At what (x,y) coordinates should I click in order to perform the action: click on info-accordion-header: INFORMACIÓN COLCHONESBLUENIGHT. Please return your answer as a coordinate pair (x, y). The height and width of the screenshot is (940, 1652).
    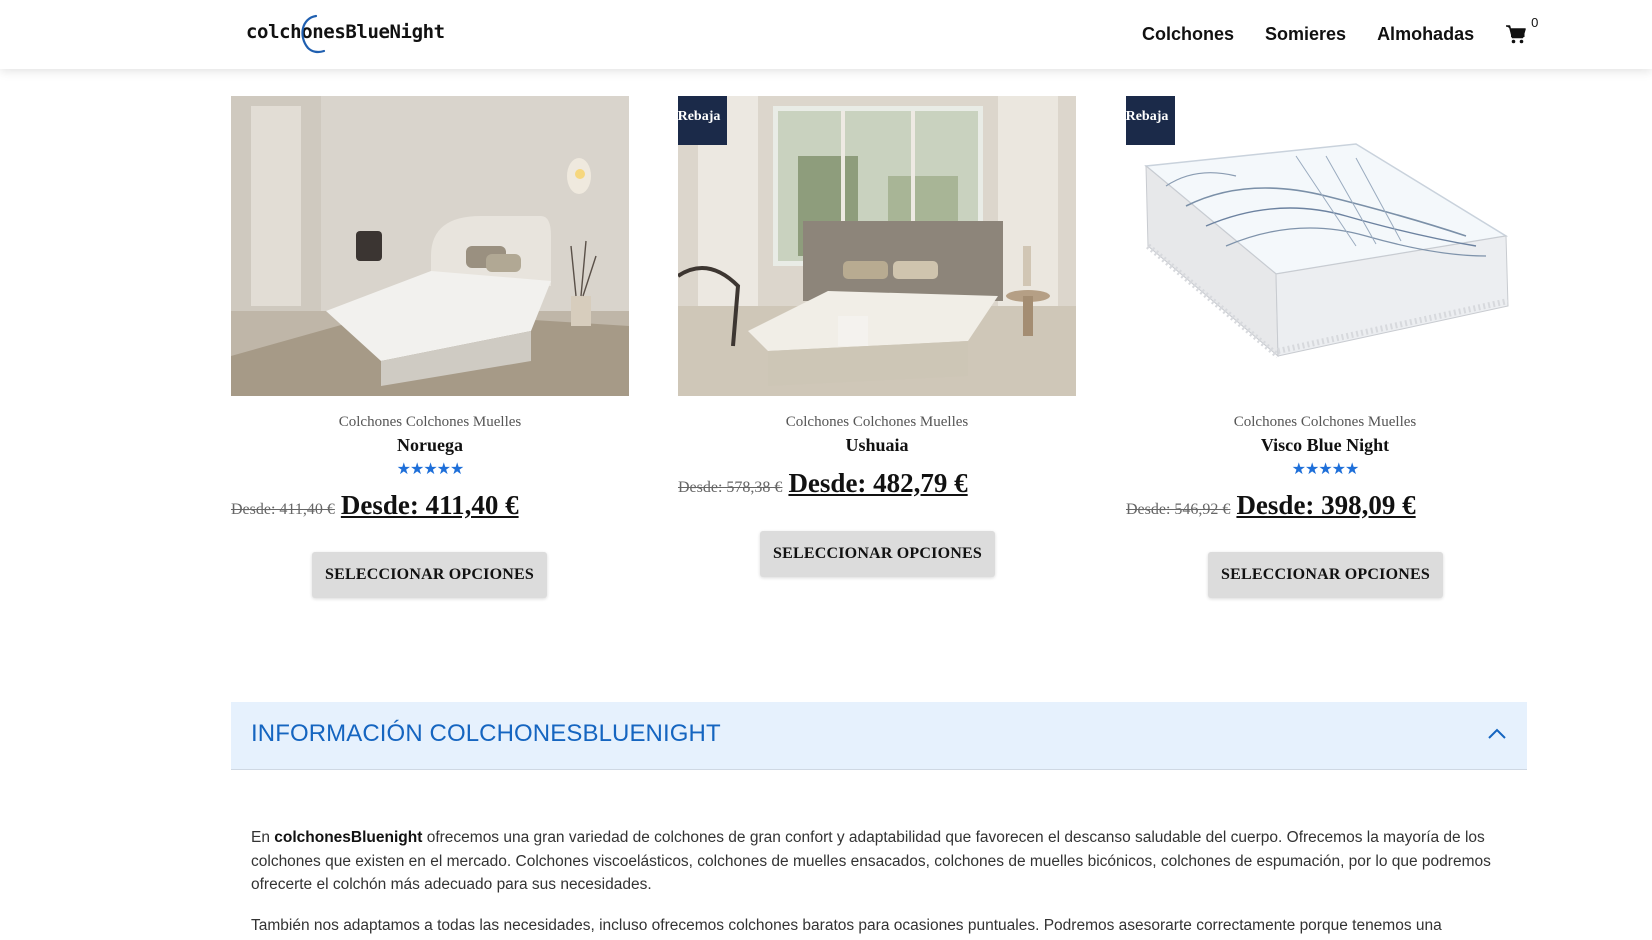
    Looking at the image, I should click on (879, 736).